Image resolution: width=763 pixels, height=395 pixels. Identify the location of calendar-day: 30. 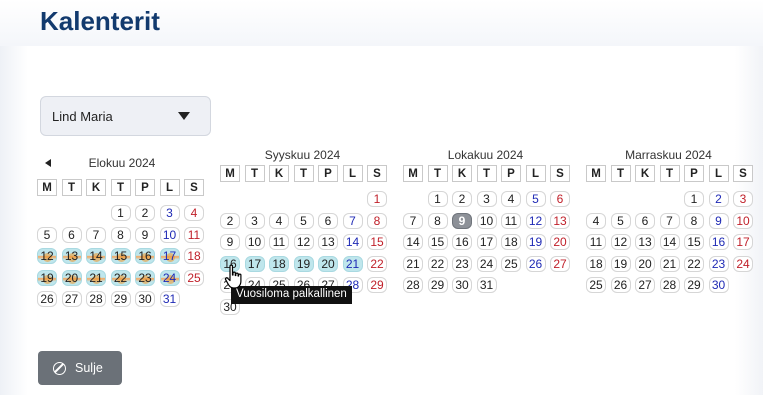
(462, 285).